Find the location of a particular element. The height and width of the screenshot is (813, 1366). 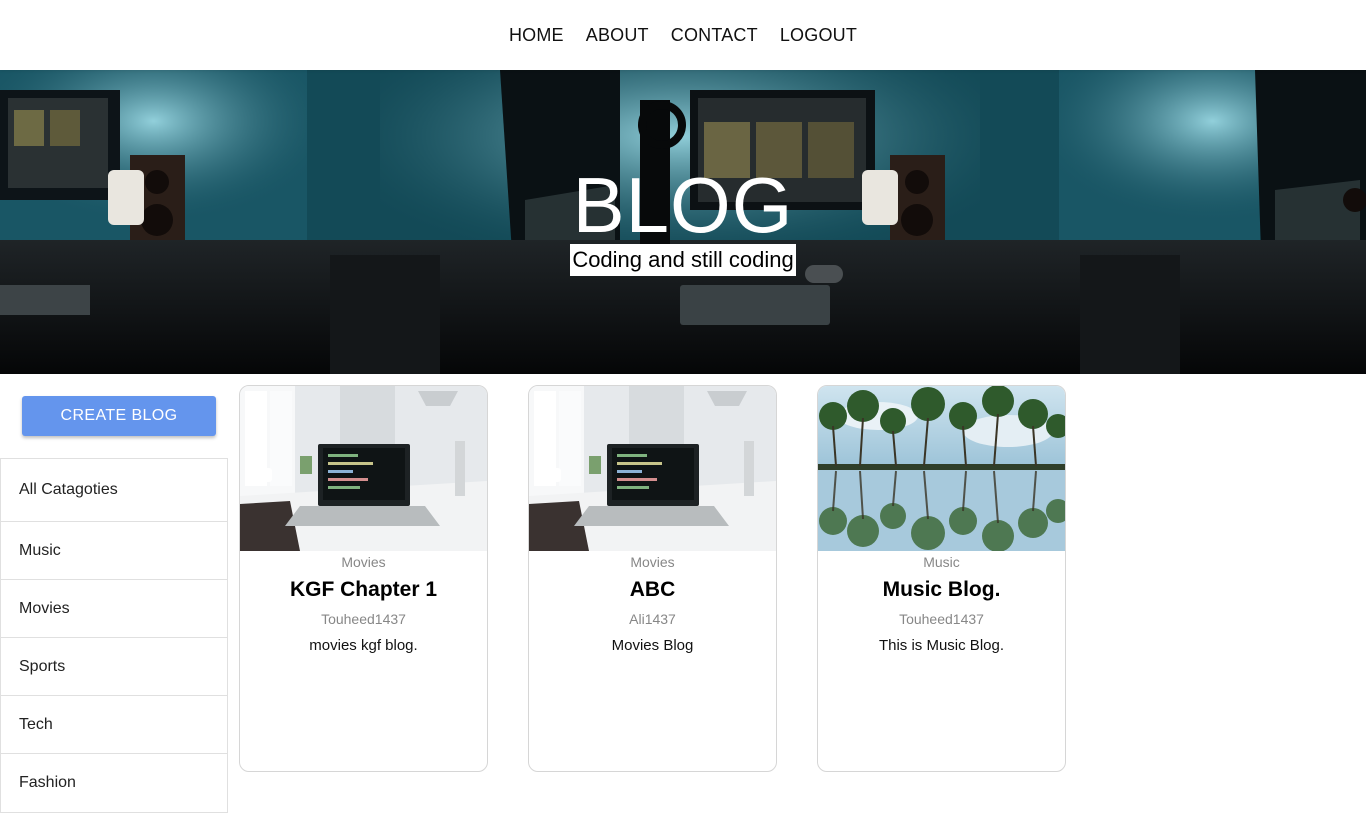

create-blog-button: CREATE BLOG is located at coordinates (119, 416).